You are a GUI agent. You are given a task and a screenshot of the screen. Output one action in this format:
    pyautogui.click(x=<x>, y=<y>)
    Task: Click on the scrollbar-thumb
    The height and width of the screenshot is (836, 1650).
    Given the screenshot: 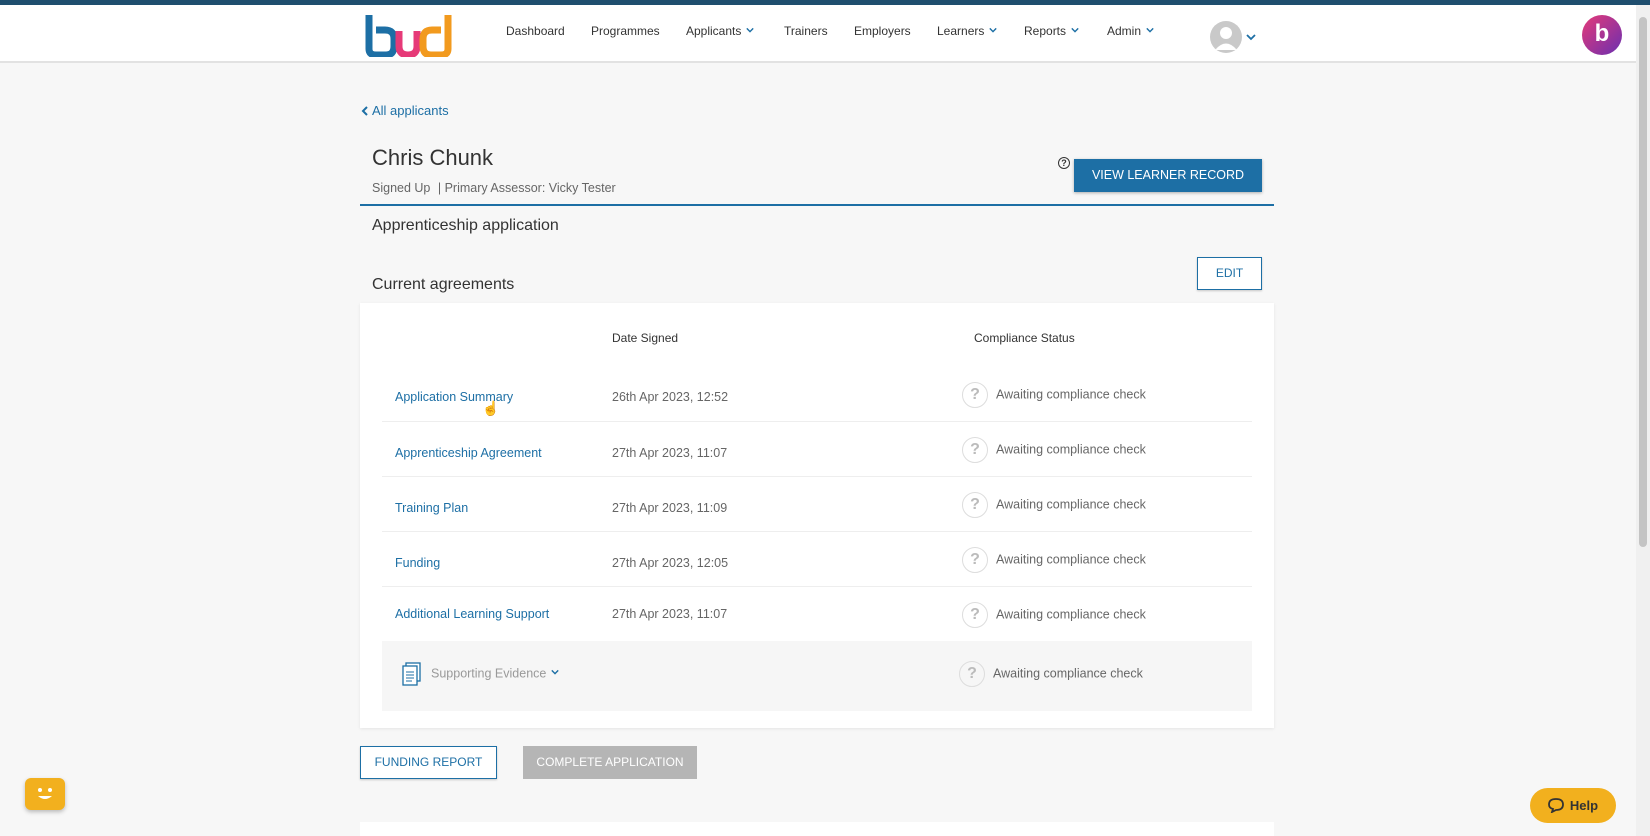 What is the action you would take?
    pyautogui.click(x=1643, y=282)
    